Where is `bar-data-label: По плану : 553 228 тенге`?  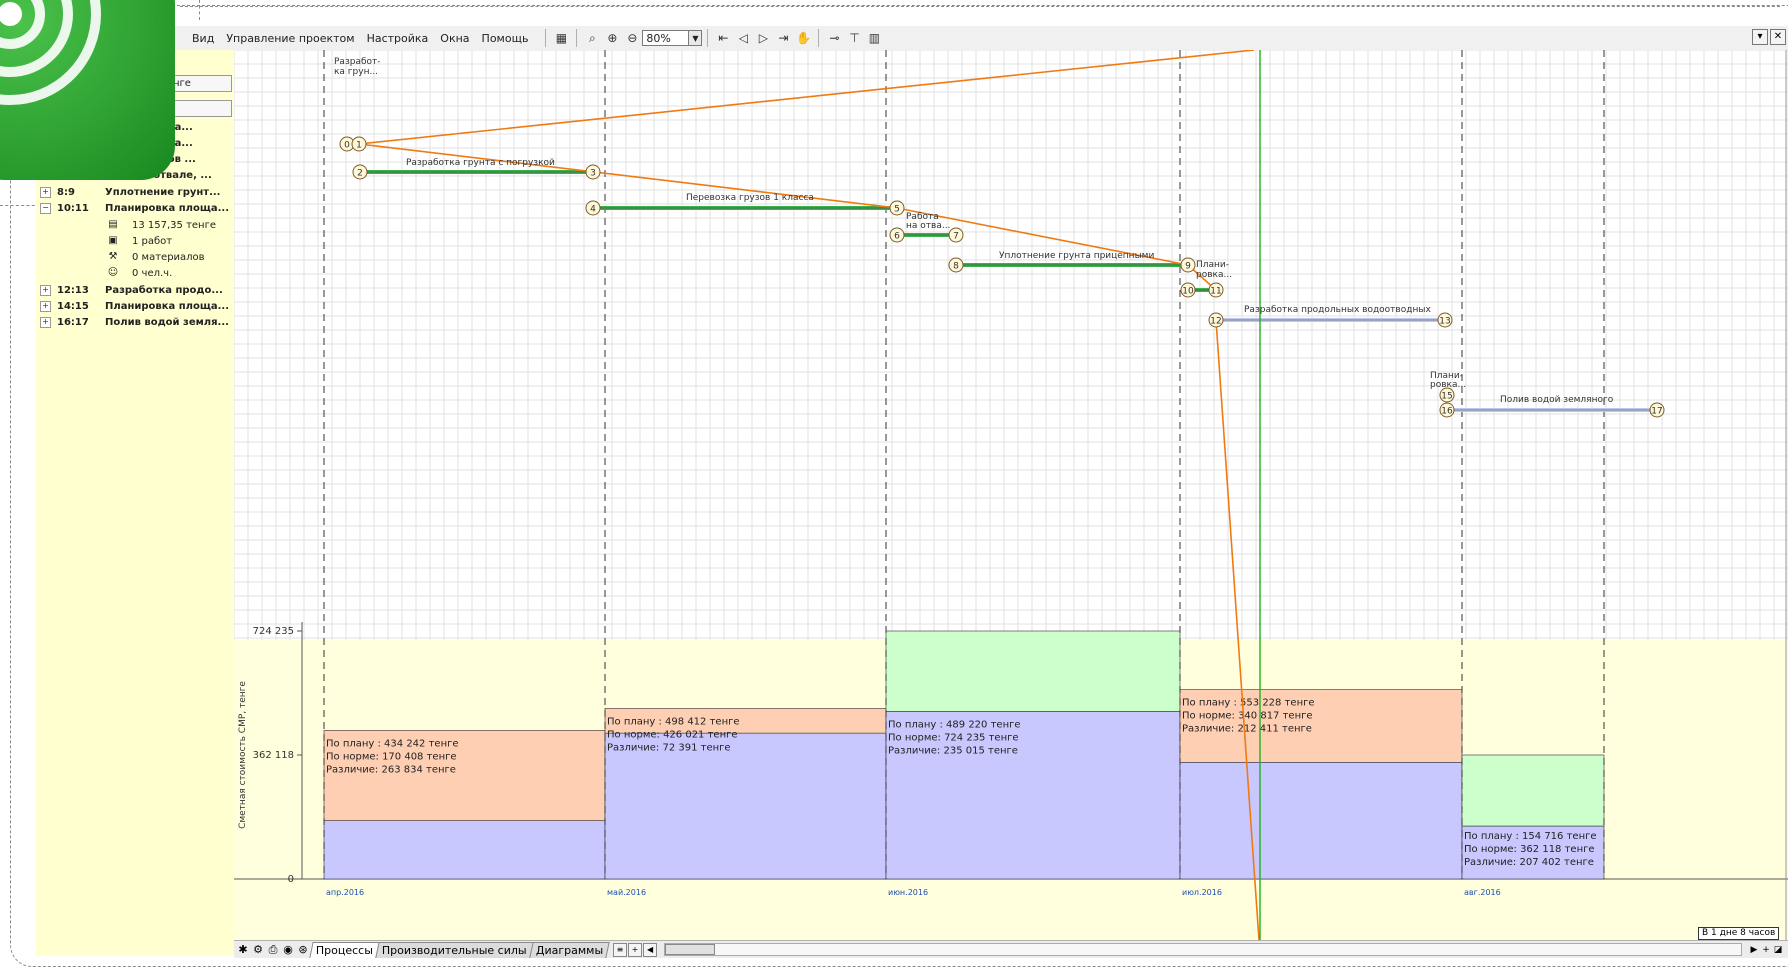 bar-data-label: По плану : 553 228 тенге is located at coordinates (1248, 703).